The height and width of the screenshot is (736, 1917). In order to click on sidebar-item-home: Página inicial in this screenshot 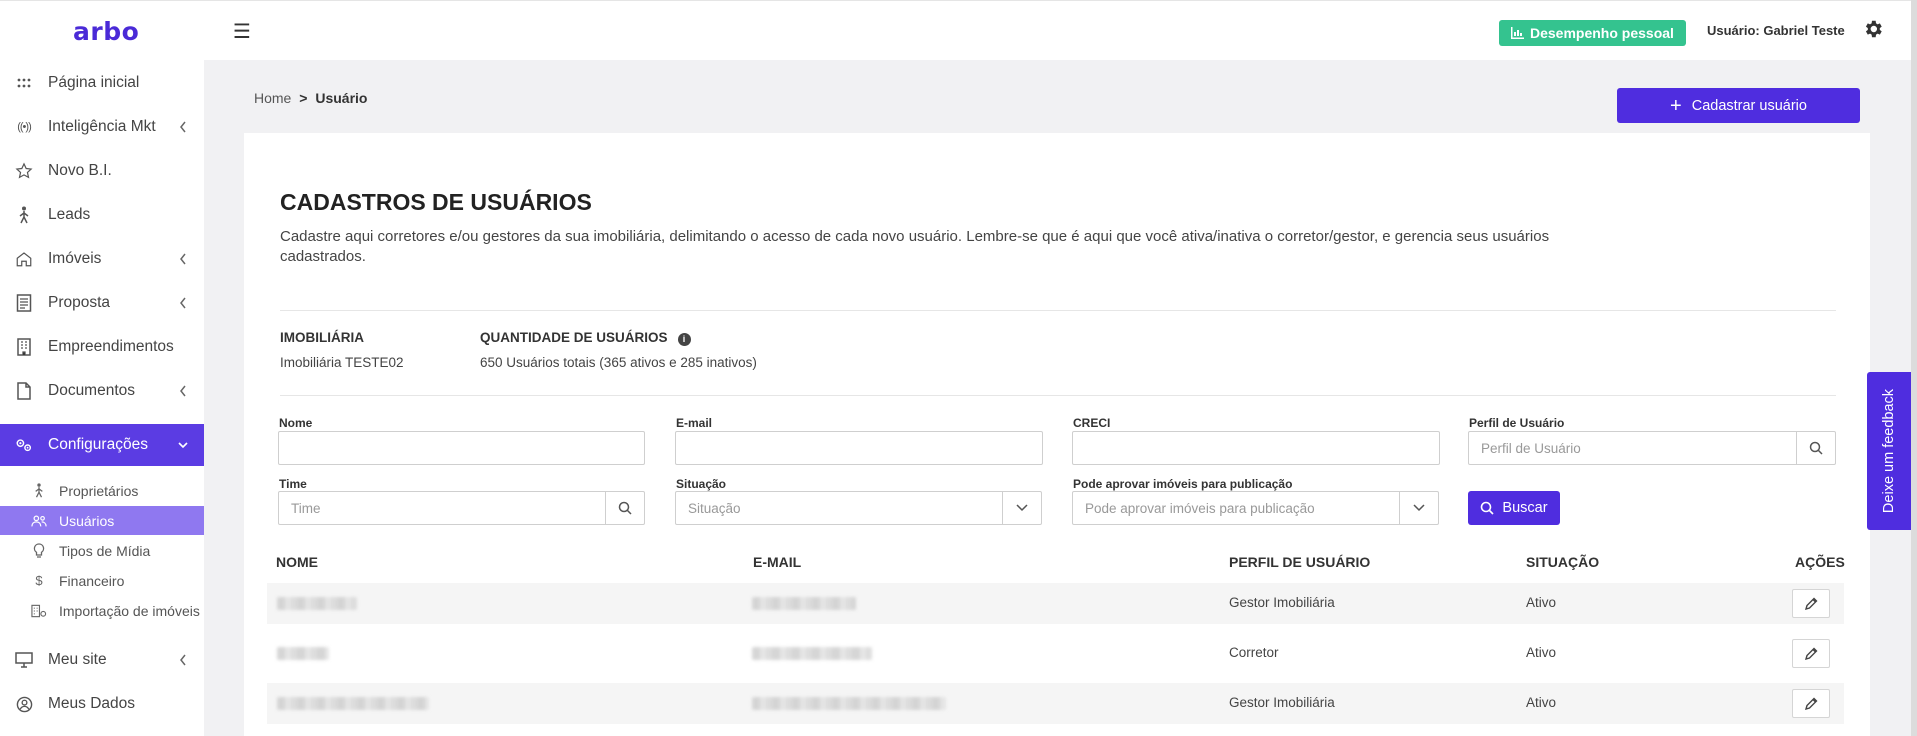, I will do `click(102, 83)`.